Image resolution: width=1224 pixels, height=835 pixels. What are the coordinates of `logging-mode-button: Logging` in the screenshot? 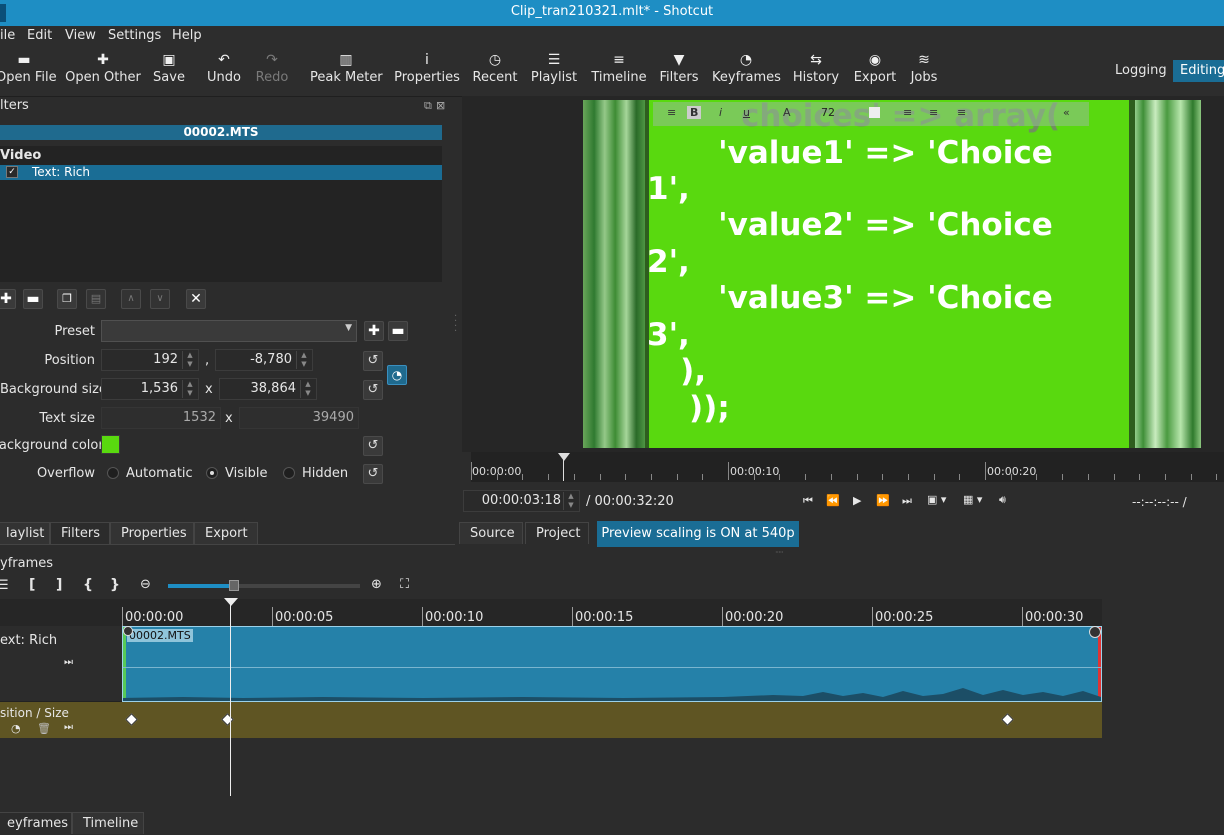 It's located at (1141, 71).